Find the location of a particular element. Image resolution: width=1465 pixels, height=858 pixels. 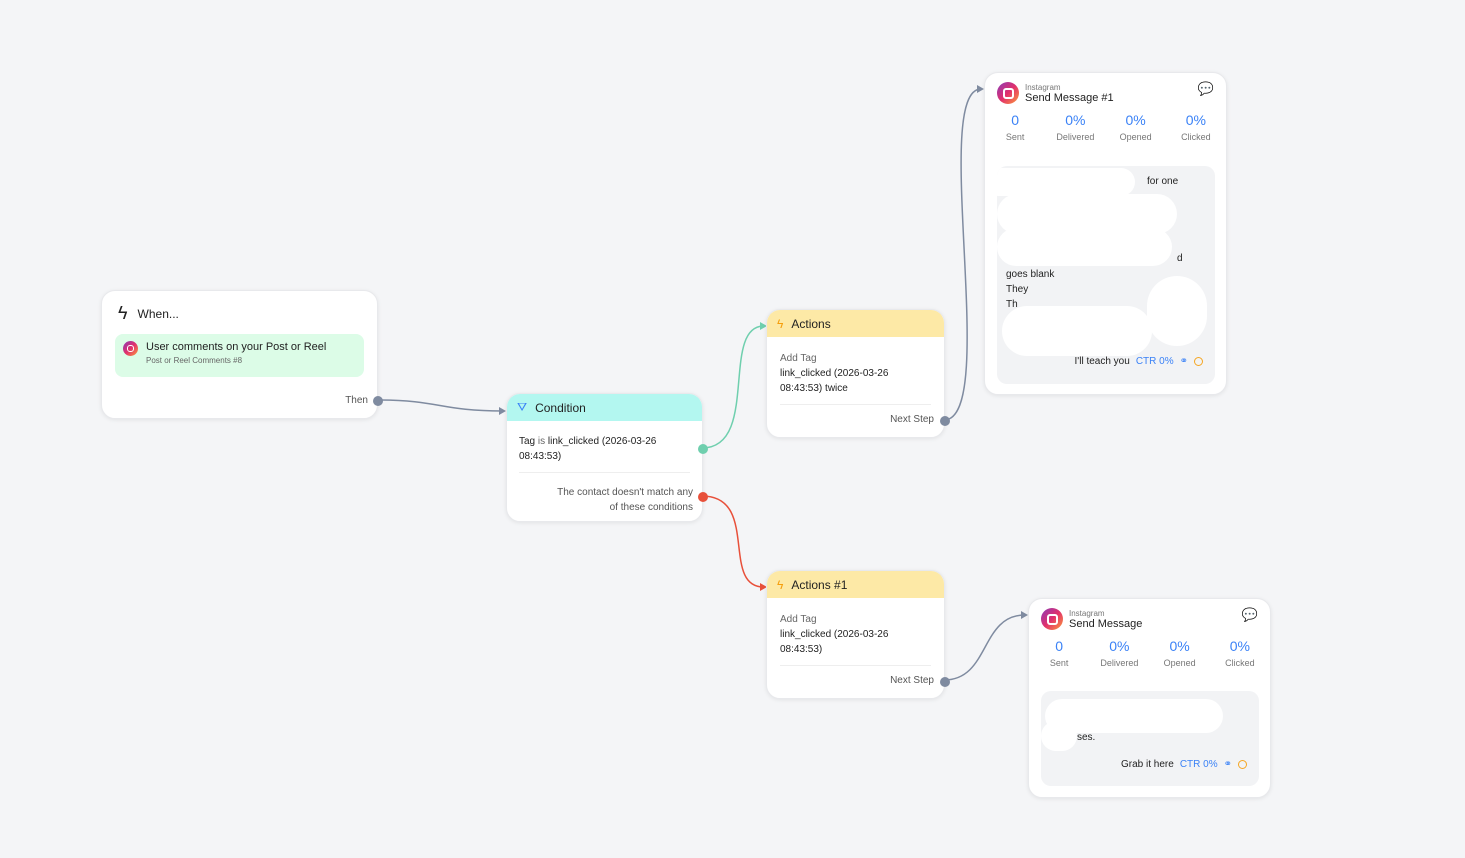

message-button: Grab it here is located at coordinates (1147, 764).